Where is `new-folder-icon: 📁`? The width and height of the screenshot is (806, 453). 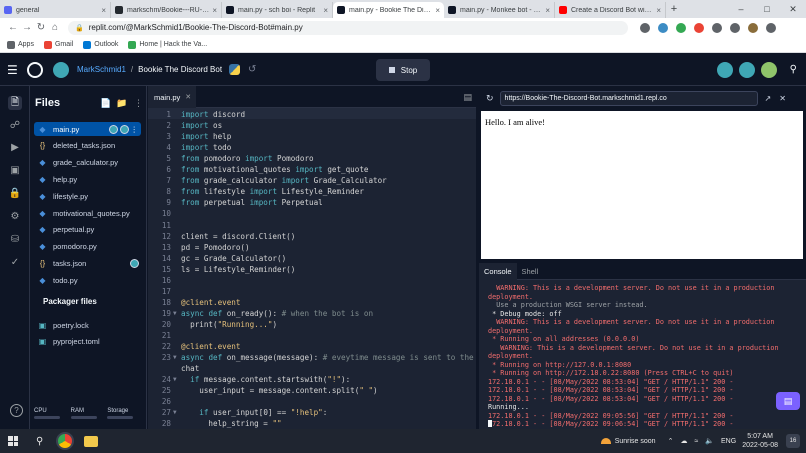 new-folder-icon: 📁 is located at coordinates (121, 103).